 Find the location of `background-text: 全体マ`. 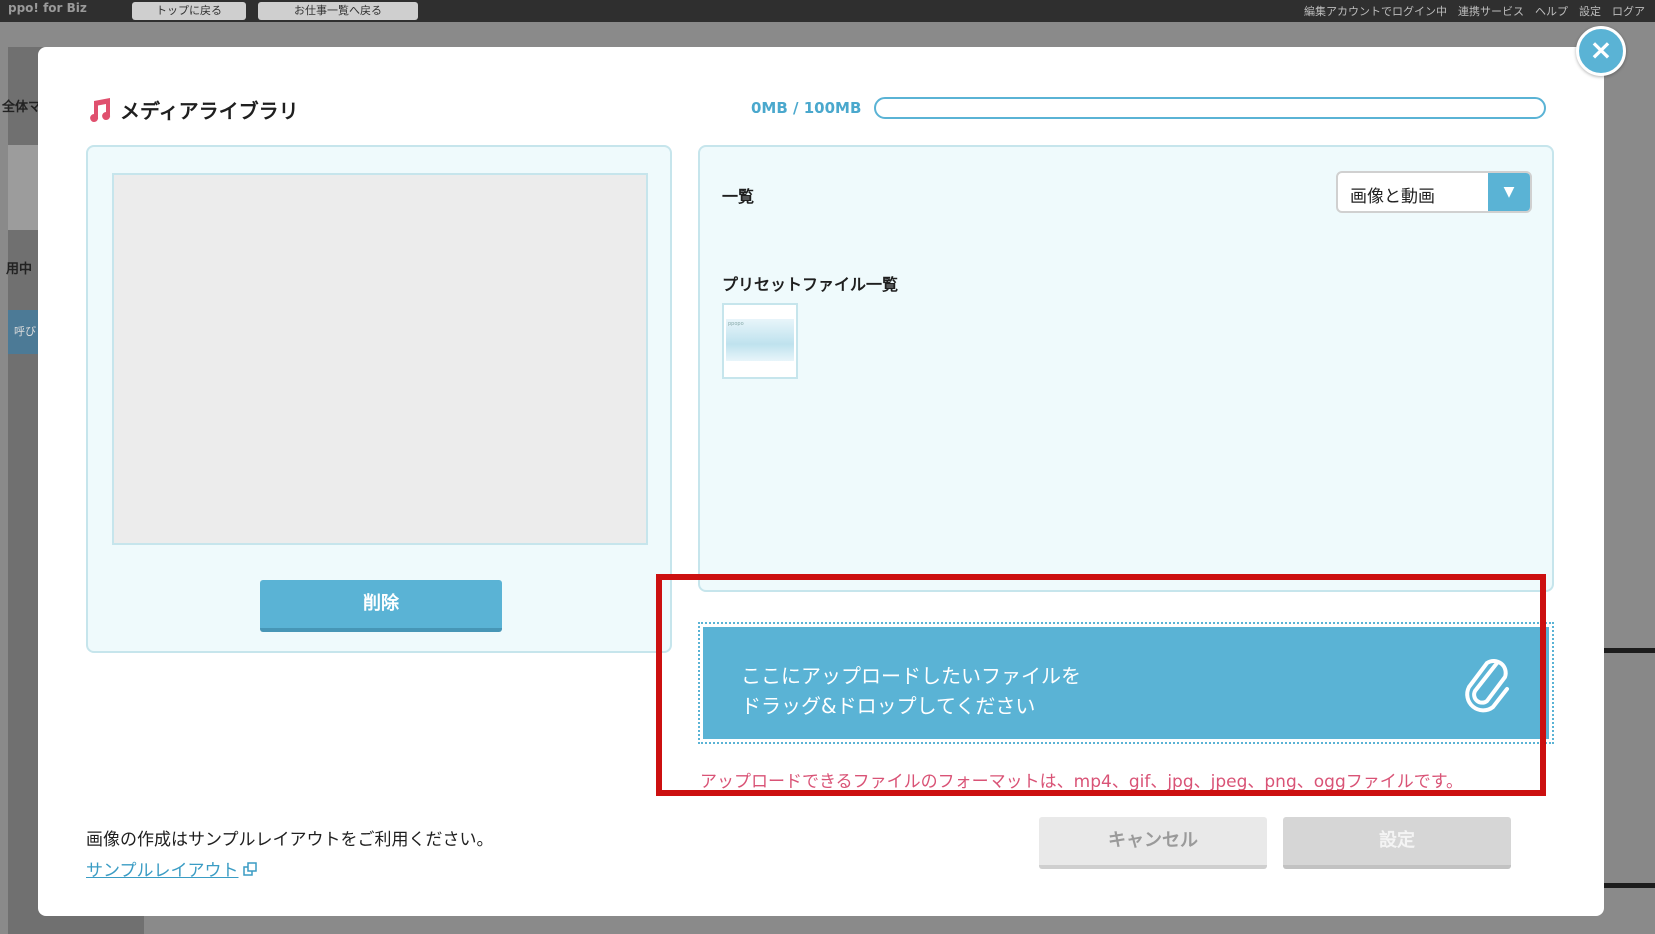

background-text: 全体マ is located at coordinates (22, 107).